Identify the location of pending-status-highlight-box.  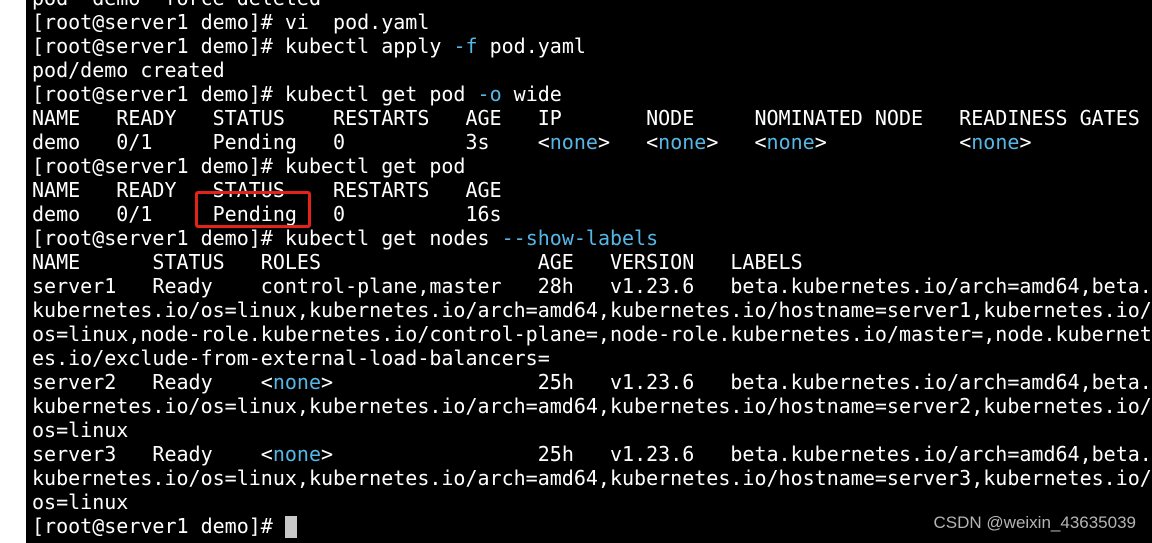
(253, 209).